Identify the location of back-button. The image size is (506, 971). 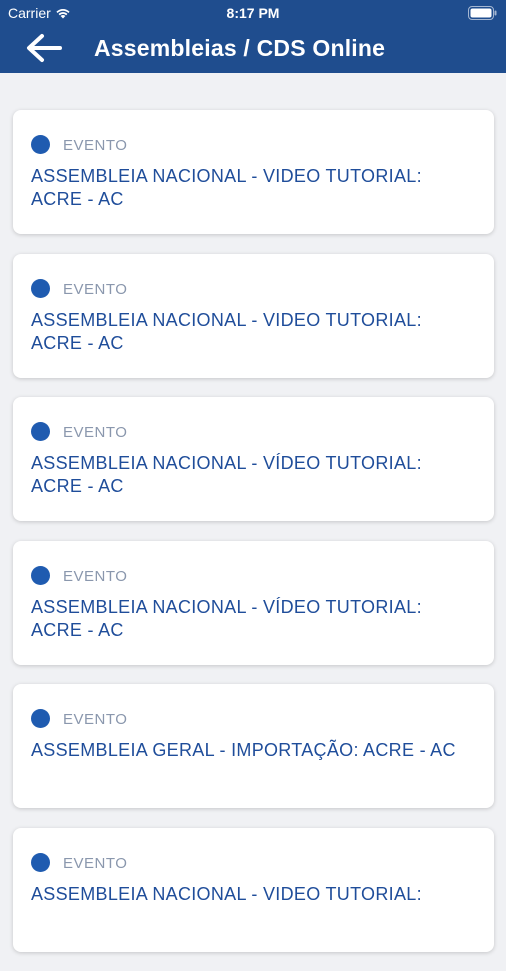
(46, 50).